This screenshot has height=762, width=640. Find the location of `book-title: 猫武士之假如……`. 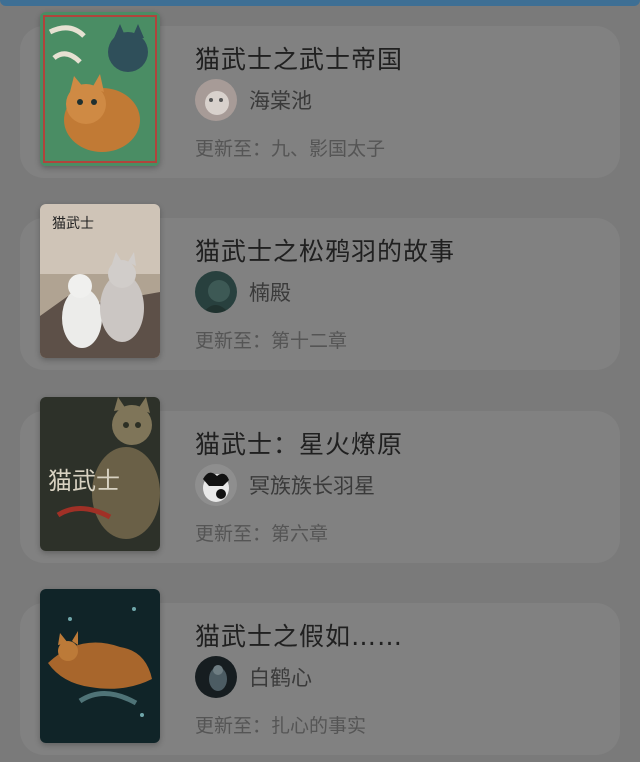

book-title: 猫武士之假如…… is located at coordinates (299, 635).